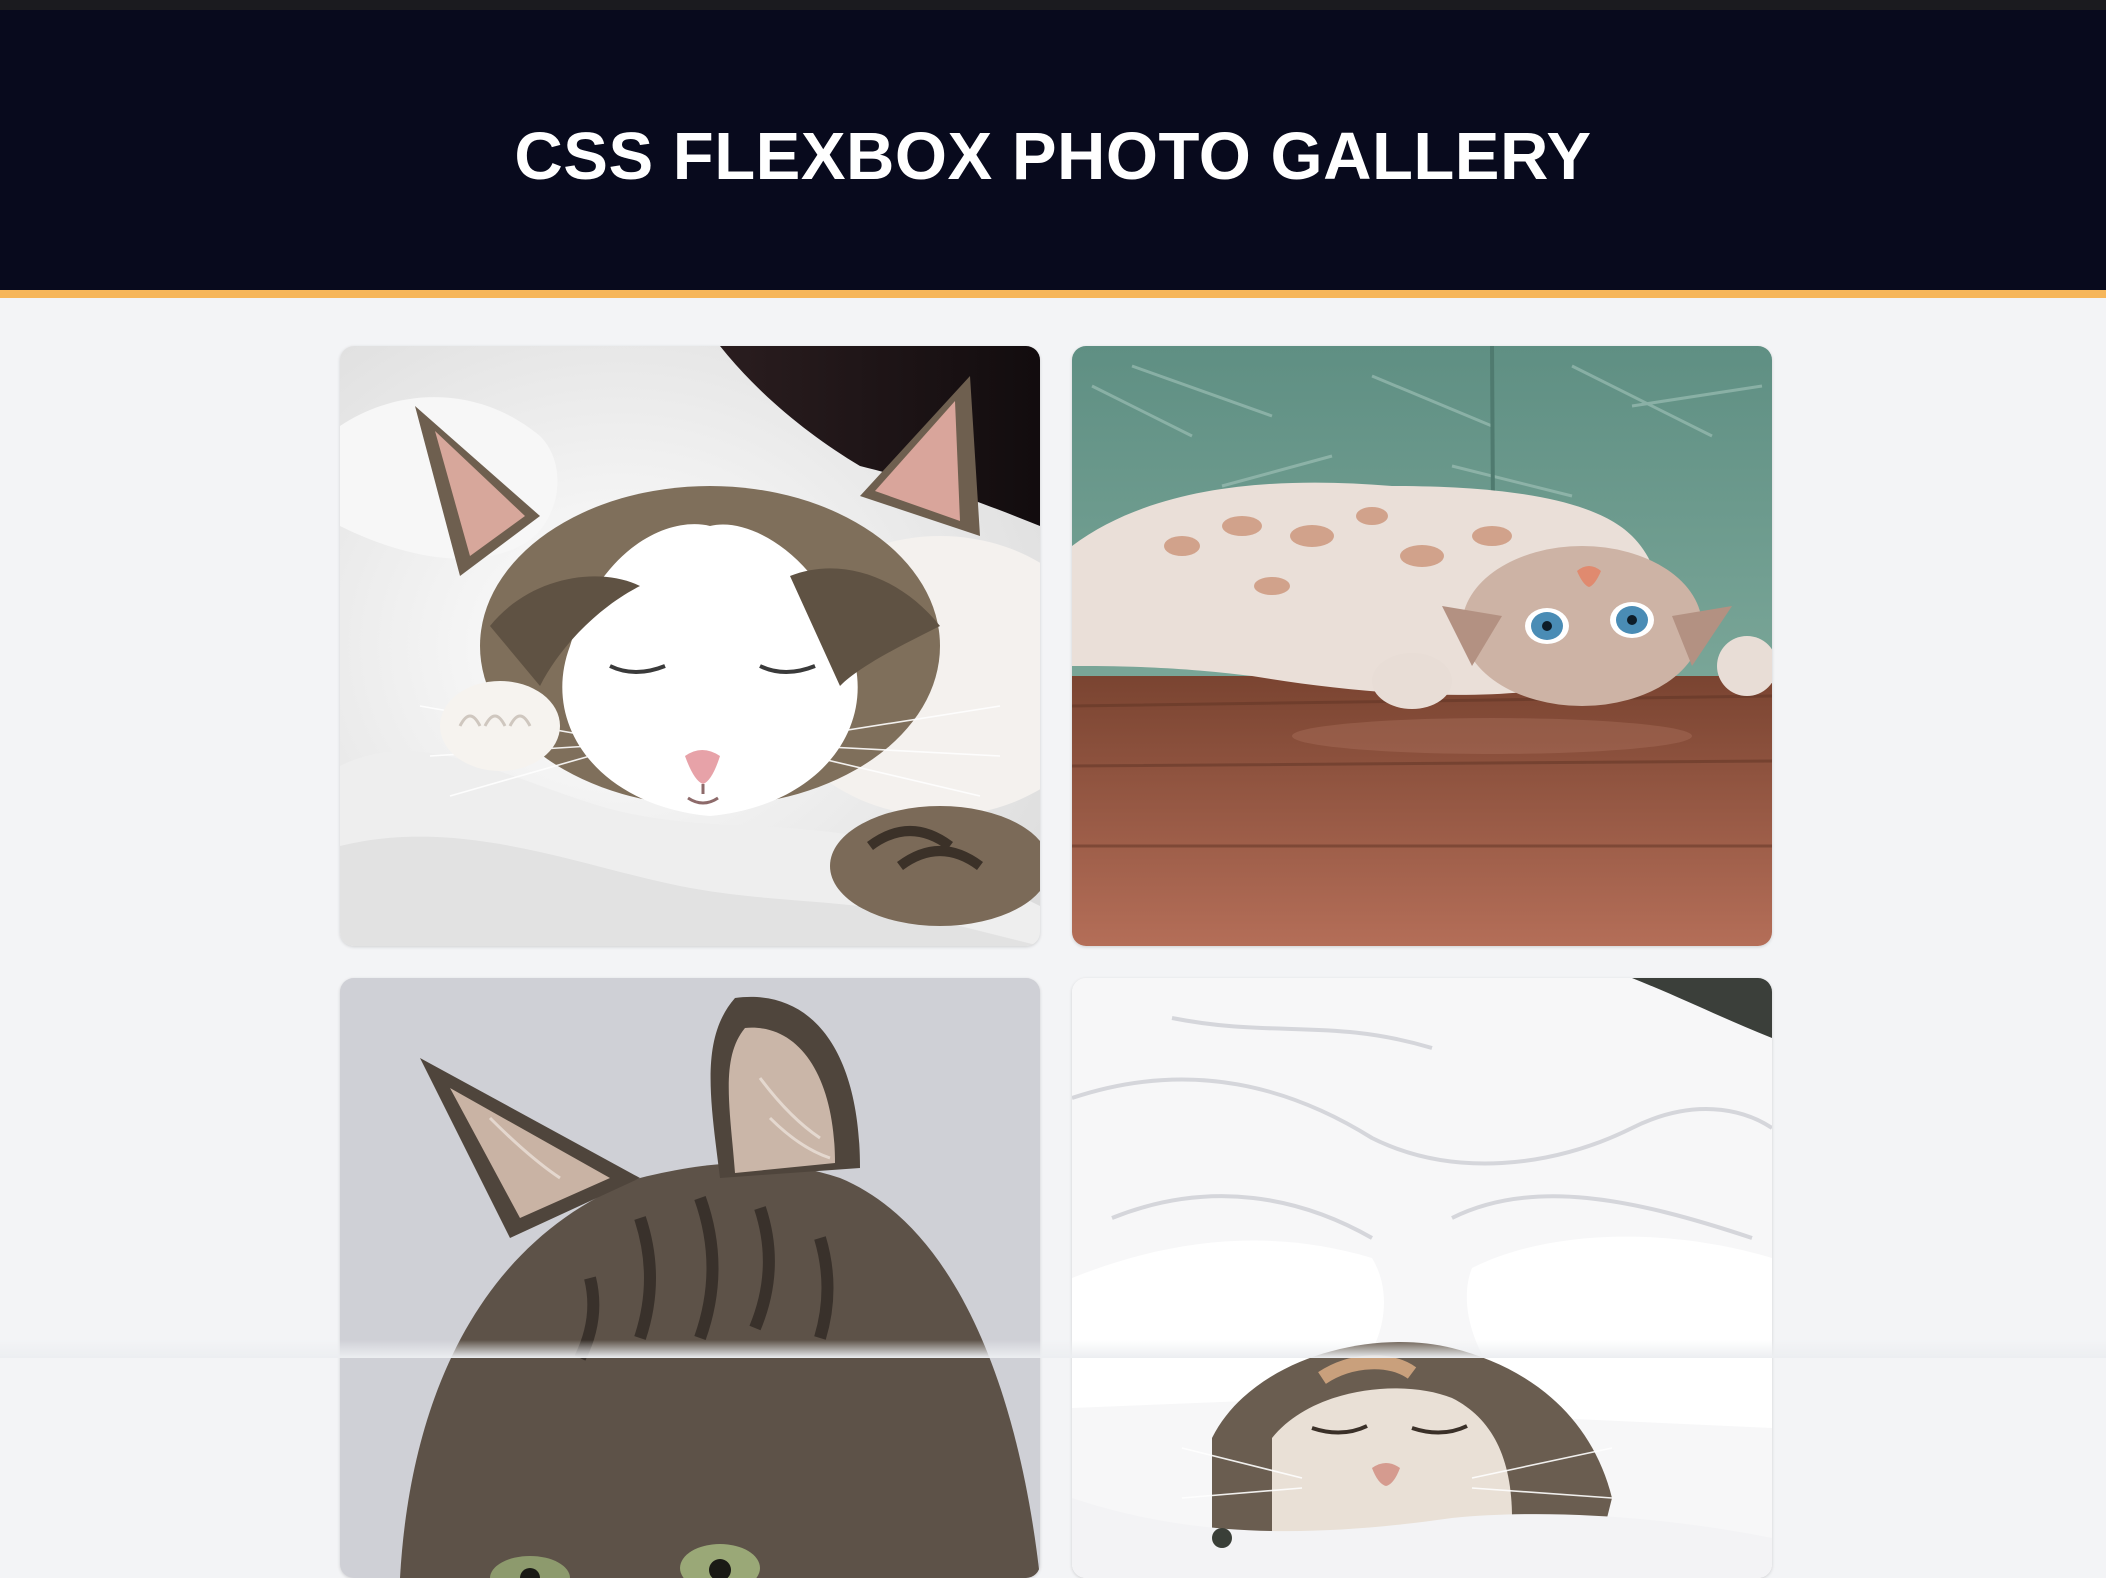 The height and width of the screenshot is (1578, 2106). I want to click on sleeping-cat-image, so click(690, 646).